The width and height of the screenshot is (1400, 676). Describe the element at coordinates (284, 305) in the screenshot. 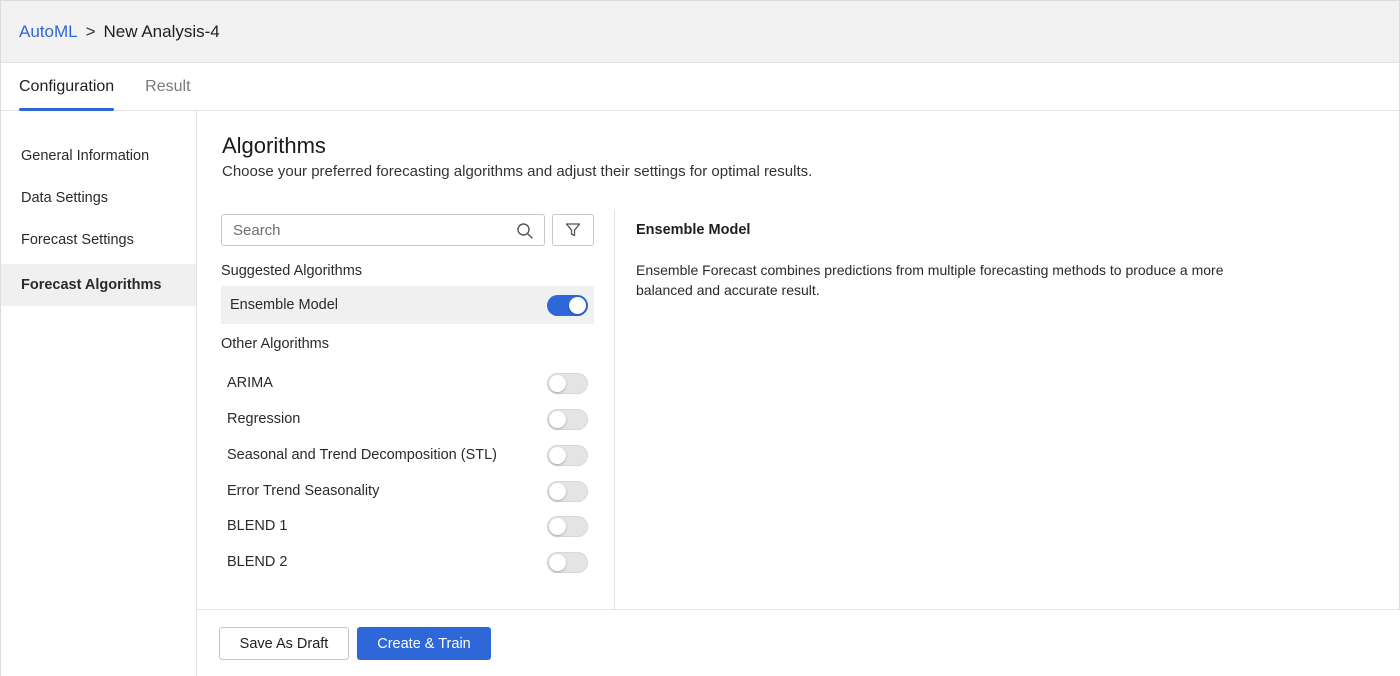

I see `algorithm-label: Ensemble Model` at that location.